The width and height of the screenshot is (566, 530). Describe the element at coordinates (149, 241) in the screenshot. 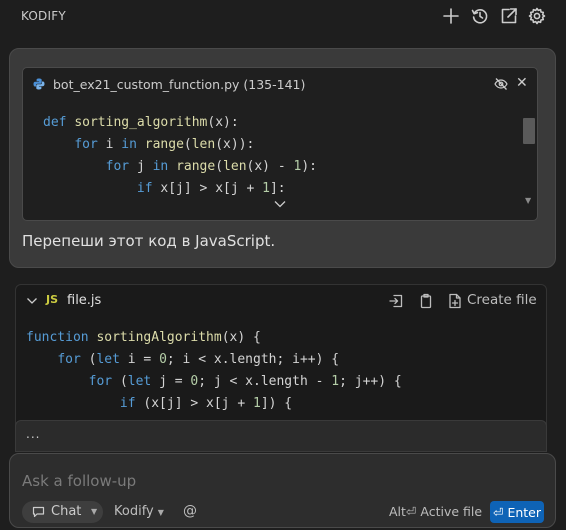

I see `user-message-text: Перепеши этот код в JavaScript.` at that location.